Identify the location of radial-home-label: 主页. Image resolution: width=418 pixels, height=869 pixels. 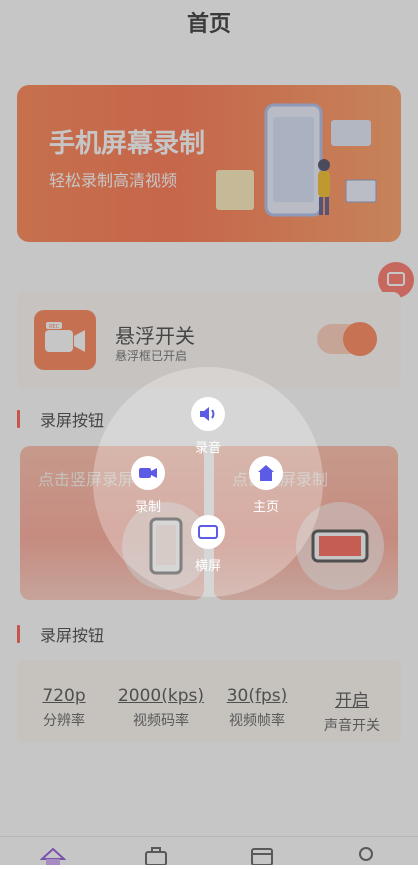
(265, 507).